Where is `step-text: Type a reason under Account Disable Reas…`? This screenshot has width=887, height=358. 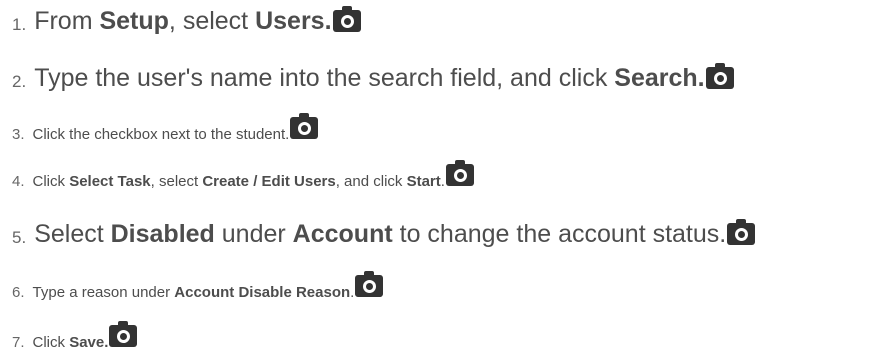 step-text: Type a reason under Account Disable Reas… is located at coordinates (194, 293).